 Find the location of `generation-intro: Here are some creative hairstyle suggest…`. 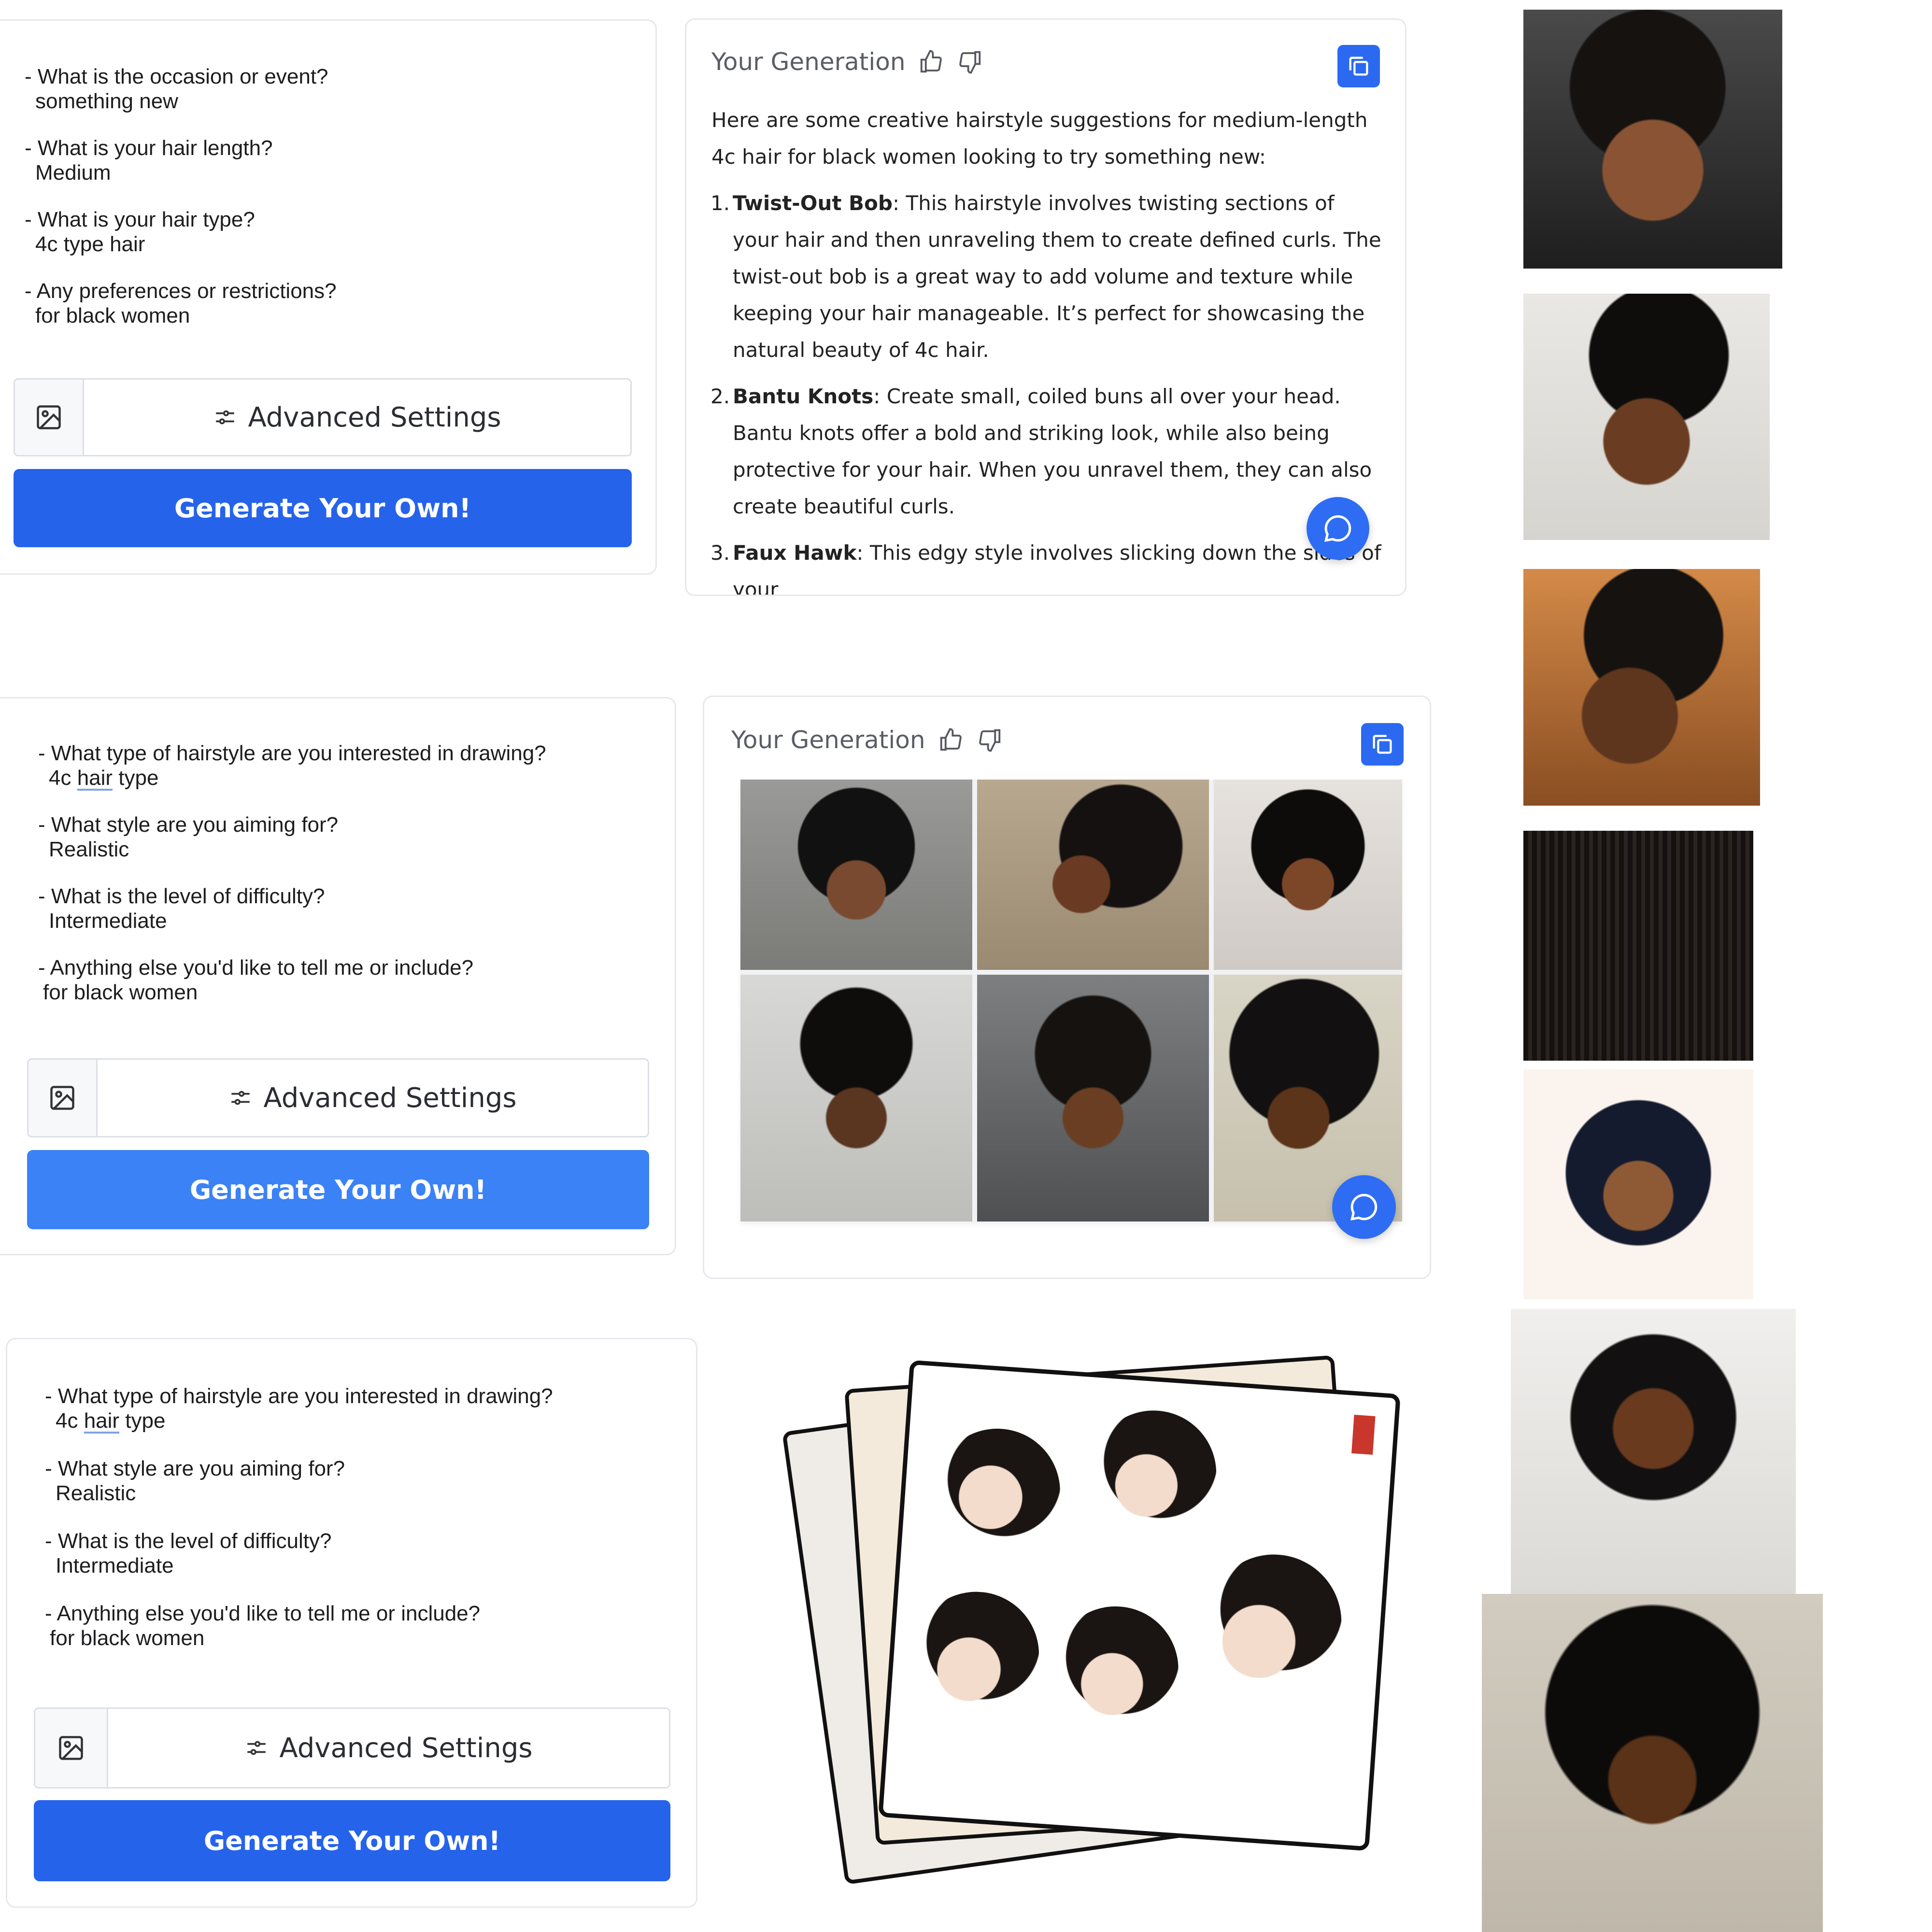

generation-intro: Here are some creative hairstyle suggest… is located at coordinates (1039, 138).